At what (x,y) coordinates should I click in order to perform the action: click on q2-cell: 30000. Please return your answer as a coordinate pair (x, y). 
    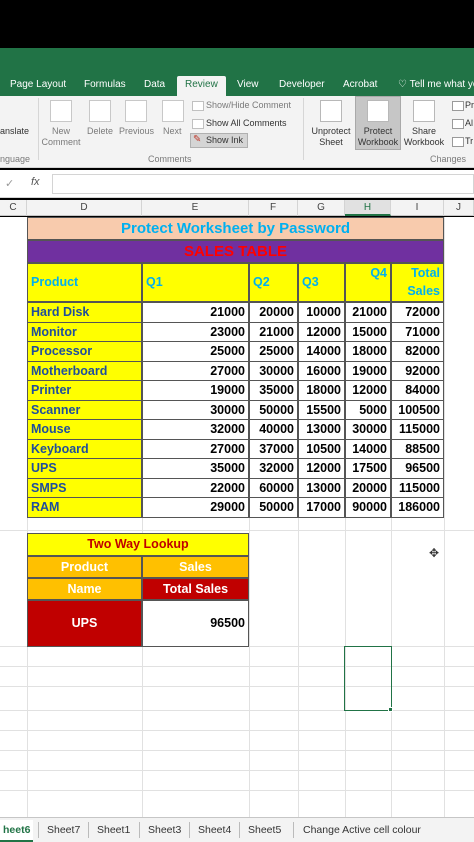
    Looking at the image, I should click on (273, 370).